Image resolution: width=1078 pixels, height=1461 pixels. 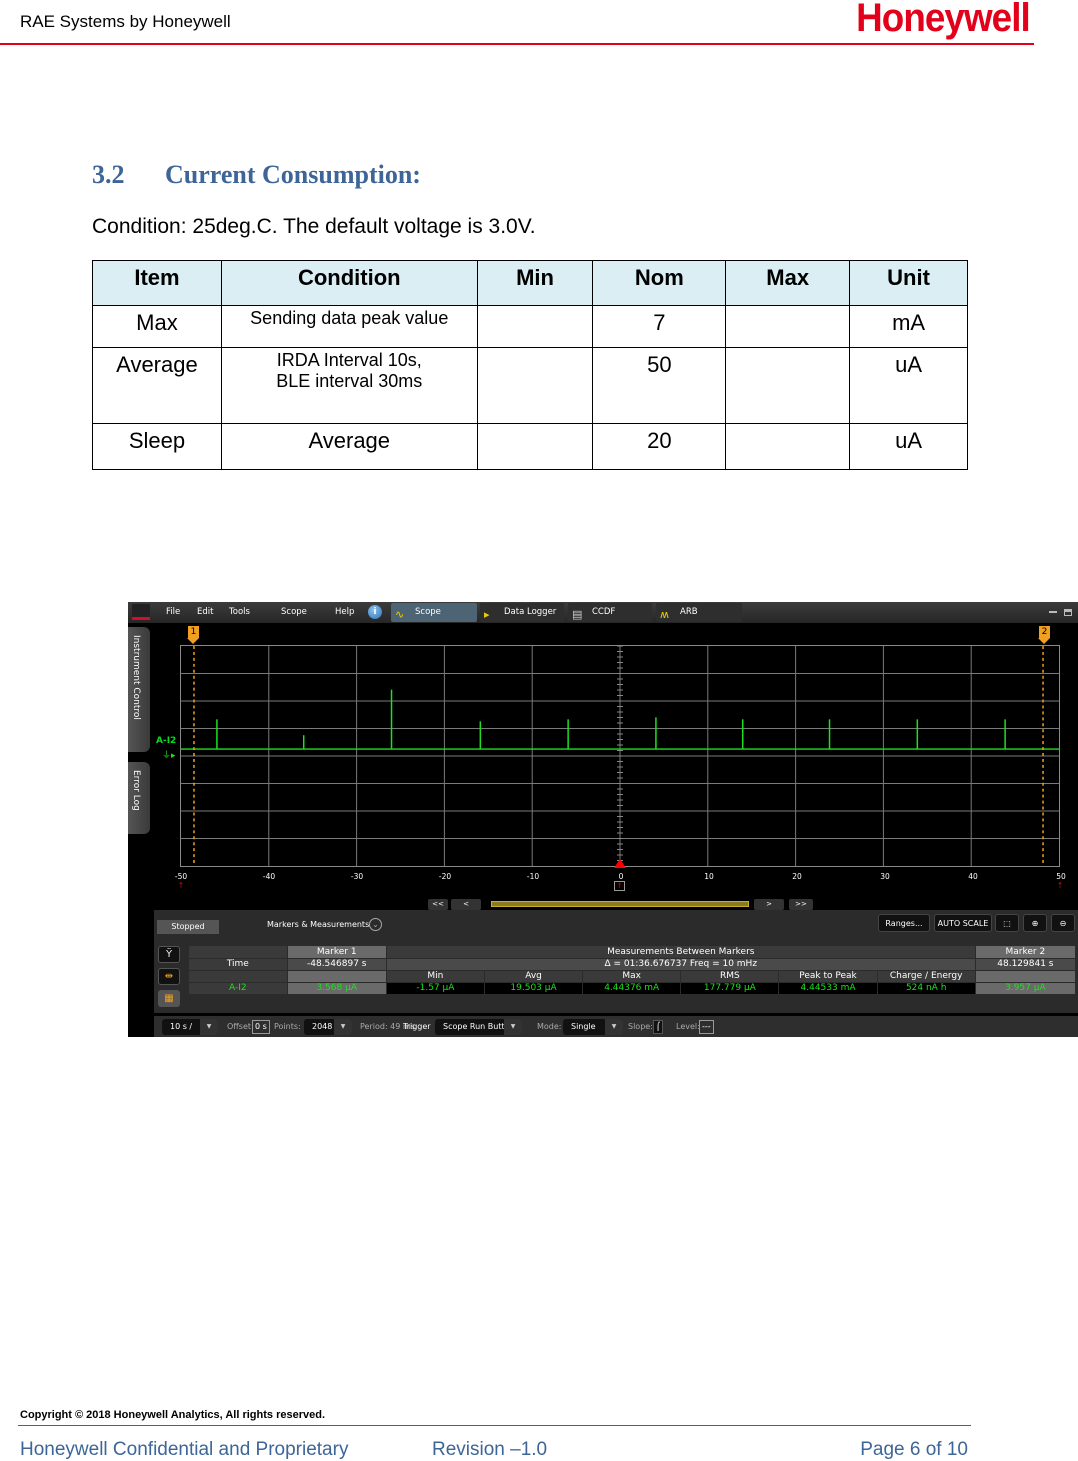 What do you see at coordinates (828, 976) in the screenshot?
I see `stat-header: Peak to Peak` at bounding box center [828, 976].